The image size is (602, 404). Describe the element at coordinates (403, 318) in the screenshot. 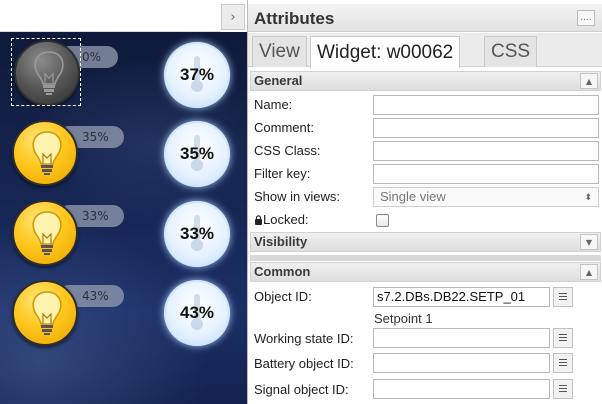

I see `object-id-description: Setpoint 1` at that location.